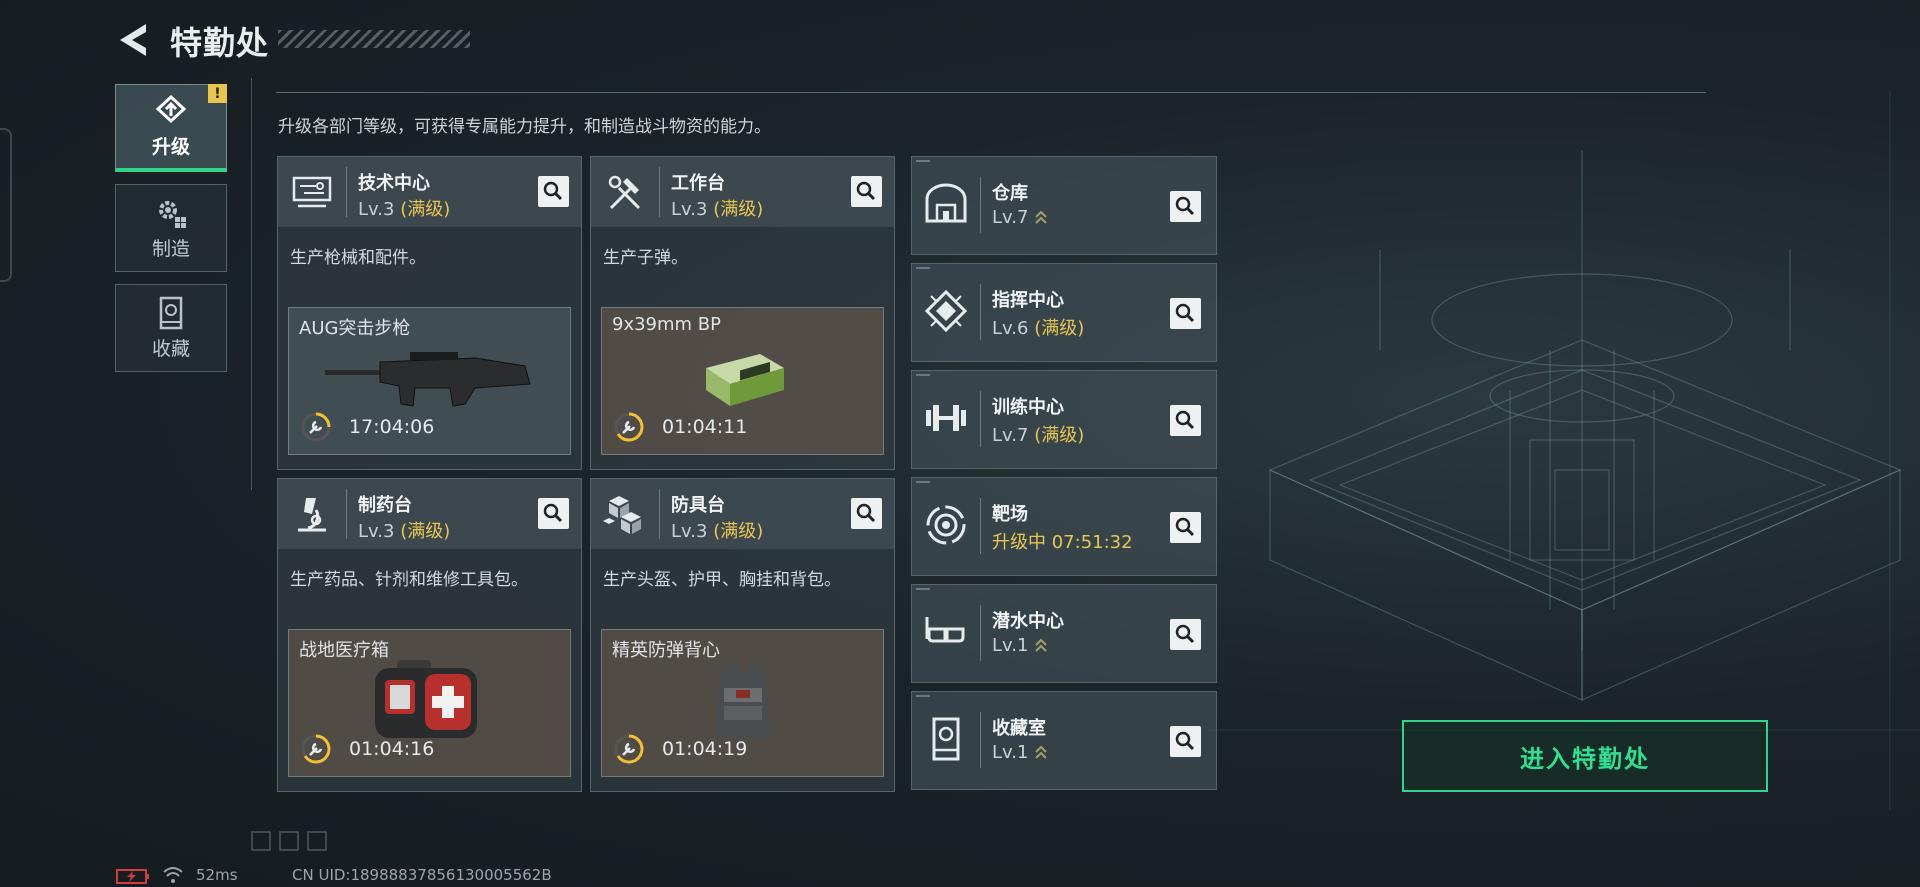 The height and width of the screenshot is (887, 1920). Describe the element at coordinates (6, 205) in the screenshot. I see `side-drawer-handle` at that location.